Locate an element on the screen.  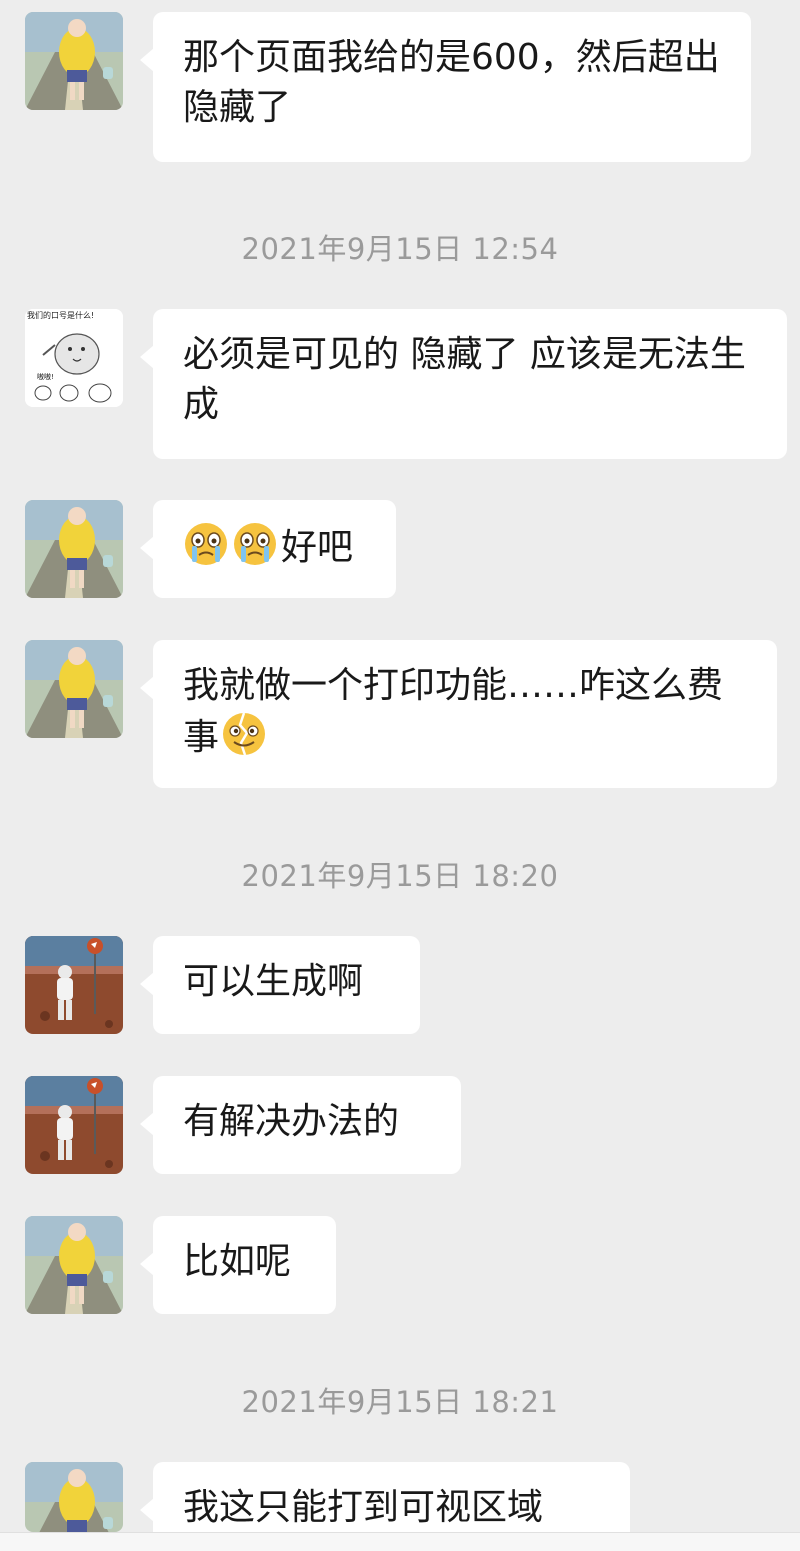
message-bubble: 好吧 is located at coordinates (268, 549).